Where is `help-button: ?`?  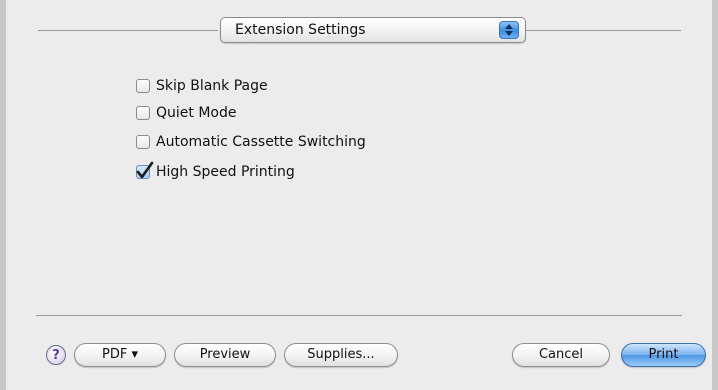
help-button: ? is located at coordinates (56, 355).